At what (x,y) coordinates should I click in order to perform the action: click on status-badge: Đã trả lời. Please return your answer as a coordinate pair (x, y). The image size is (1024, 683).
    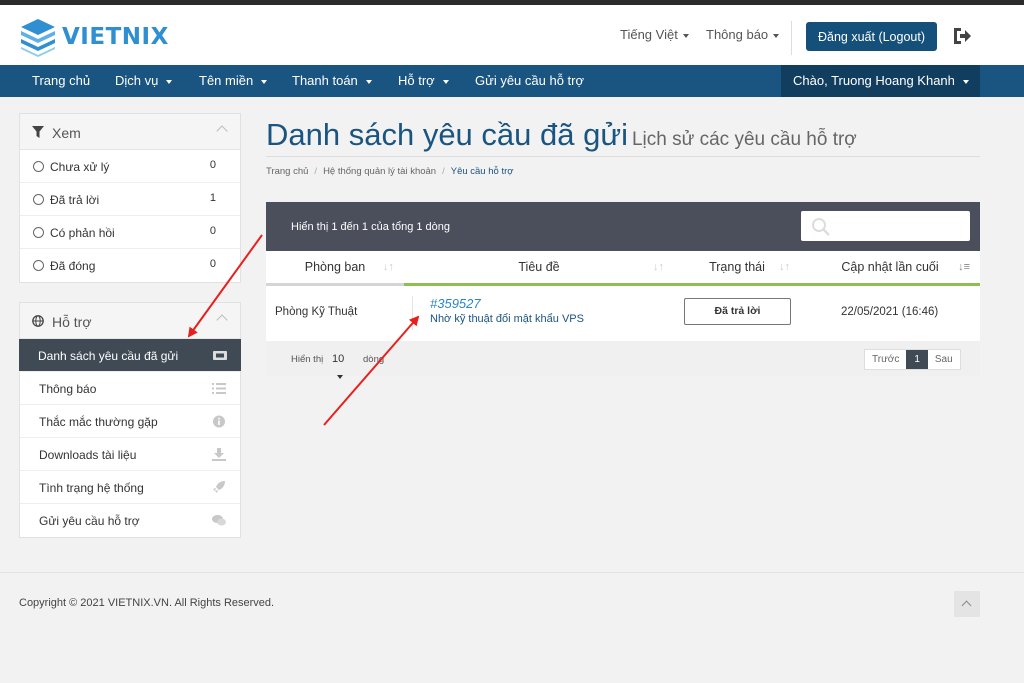
    Looking at the image, I should click on (737, 311).